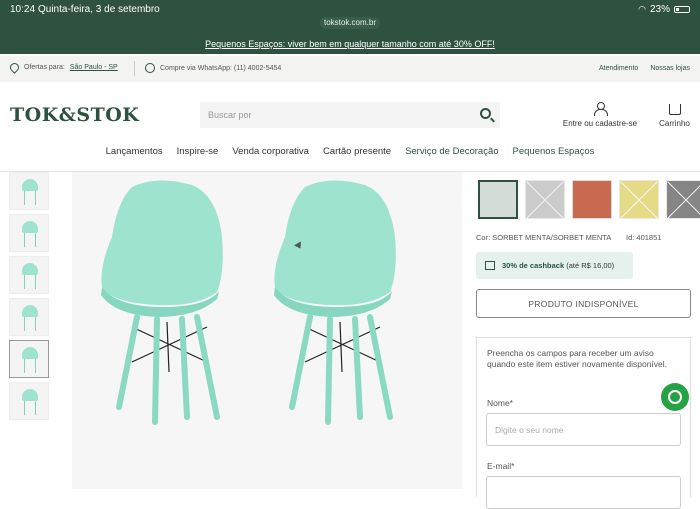 The width and height of the screenshot is (700, 509). What do you see at coordinates (498, 199) in the screenshot?
I see `swatch-menta` at bounding box center [498, 199].